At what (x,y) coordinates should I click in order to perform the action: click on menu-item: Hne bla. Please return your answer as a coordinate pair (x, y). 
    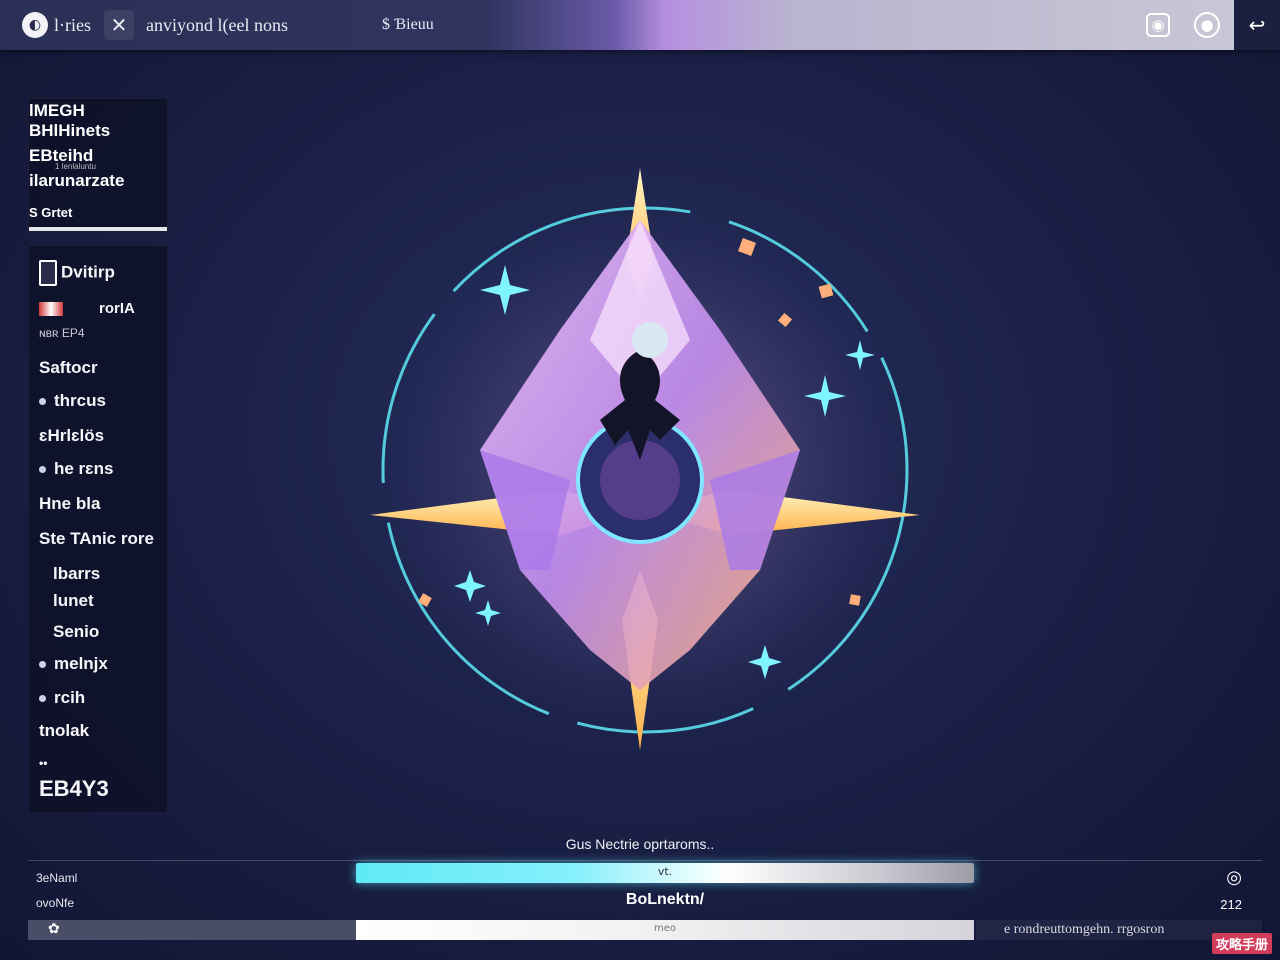
    Looking at the image, I should click on (69, 504).